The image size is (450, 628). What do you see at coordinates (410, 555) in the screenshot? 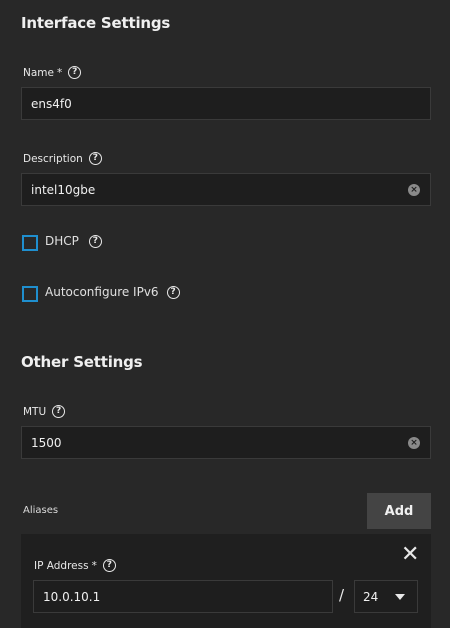
I see `close-icon: ✕` at bounding box center [410, 555].